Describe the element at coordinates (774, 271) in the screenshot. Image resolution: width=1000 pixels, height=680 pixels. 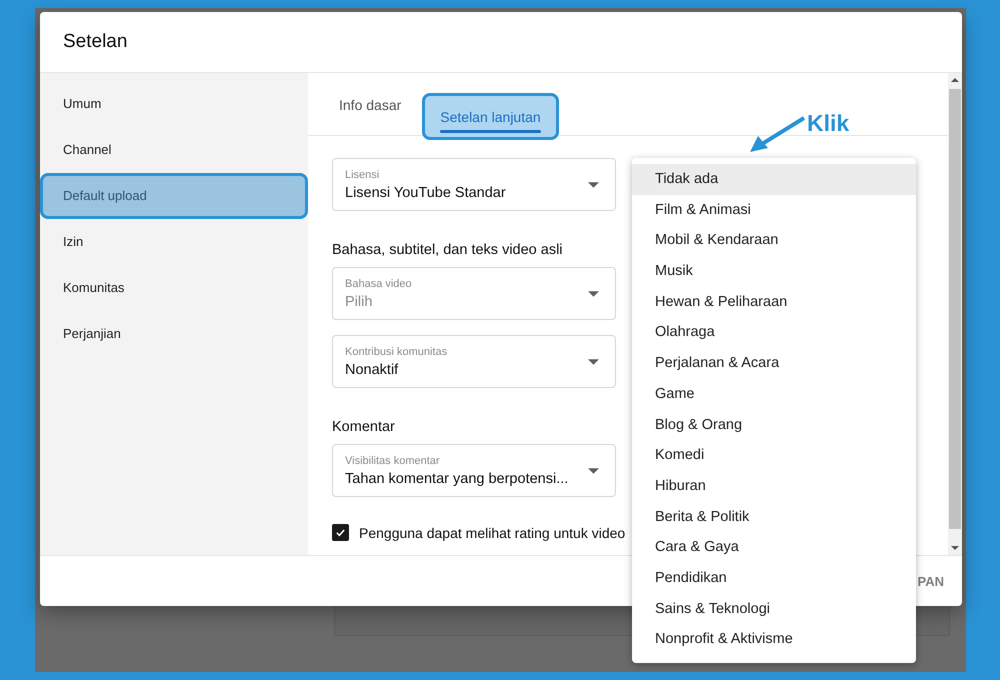
I see `menu-option: Musik` at that location.